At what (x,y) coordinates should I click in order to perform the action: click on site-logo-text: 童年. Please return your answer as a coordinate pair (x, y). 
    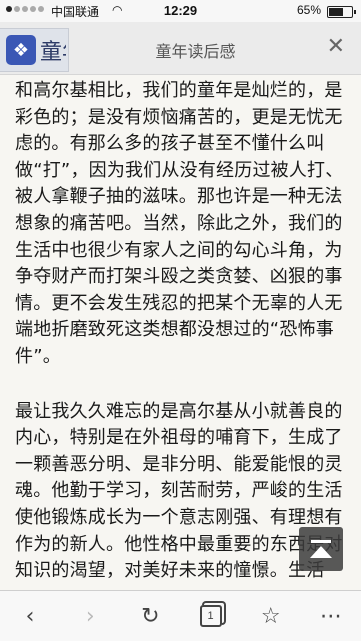
    Looking at the image, I should click on (53, 52).